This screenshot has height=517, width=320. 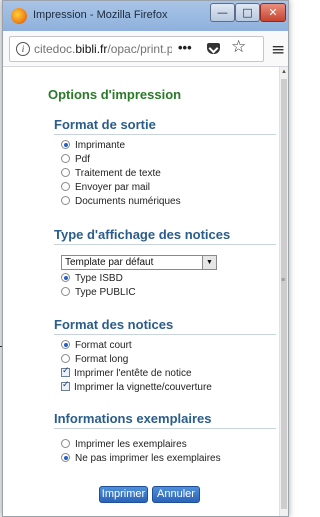 I want to click on close-button: ✕, so click(x=273, y=12).